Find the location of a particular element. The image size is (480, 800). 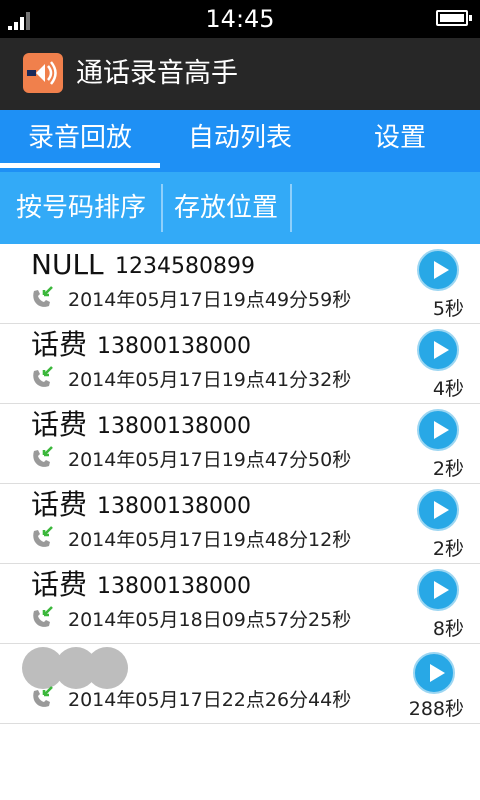

list-item: 话费 13800138000 2014年05月17日19点47分50秒 2秒 is located at coordinates (240, 444).